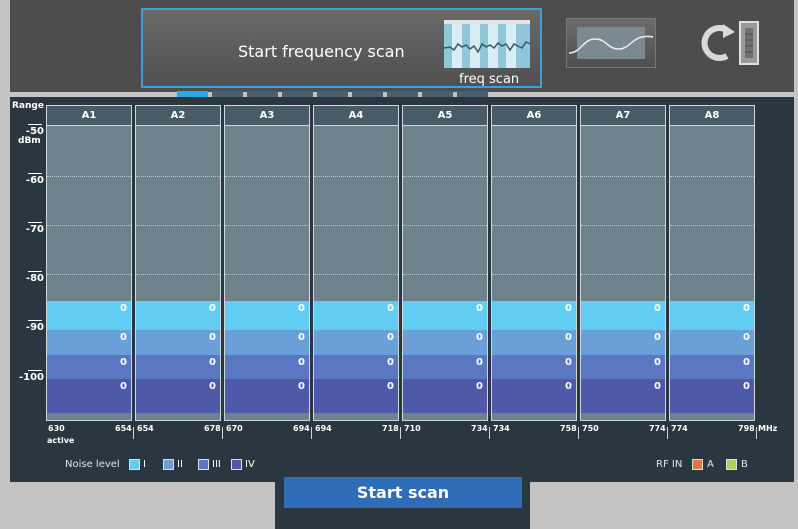  Describe the element at coordinates (403, 492) in the screenshot. I see `start-scan-button: Start scan` at that location.